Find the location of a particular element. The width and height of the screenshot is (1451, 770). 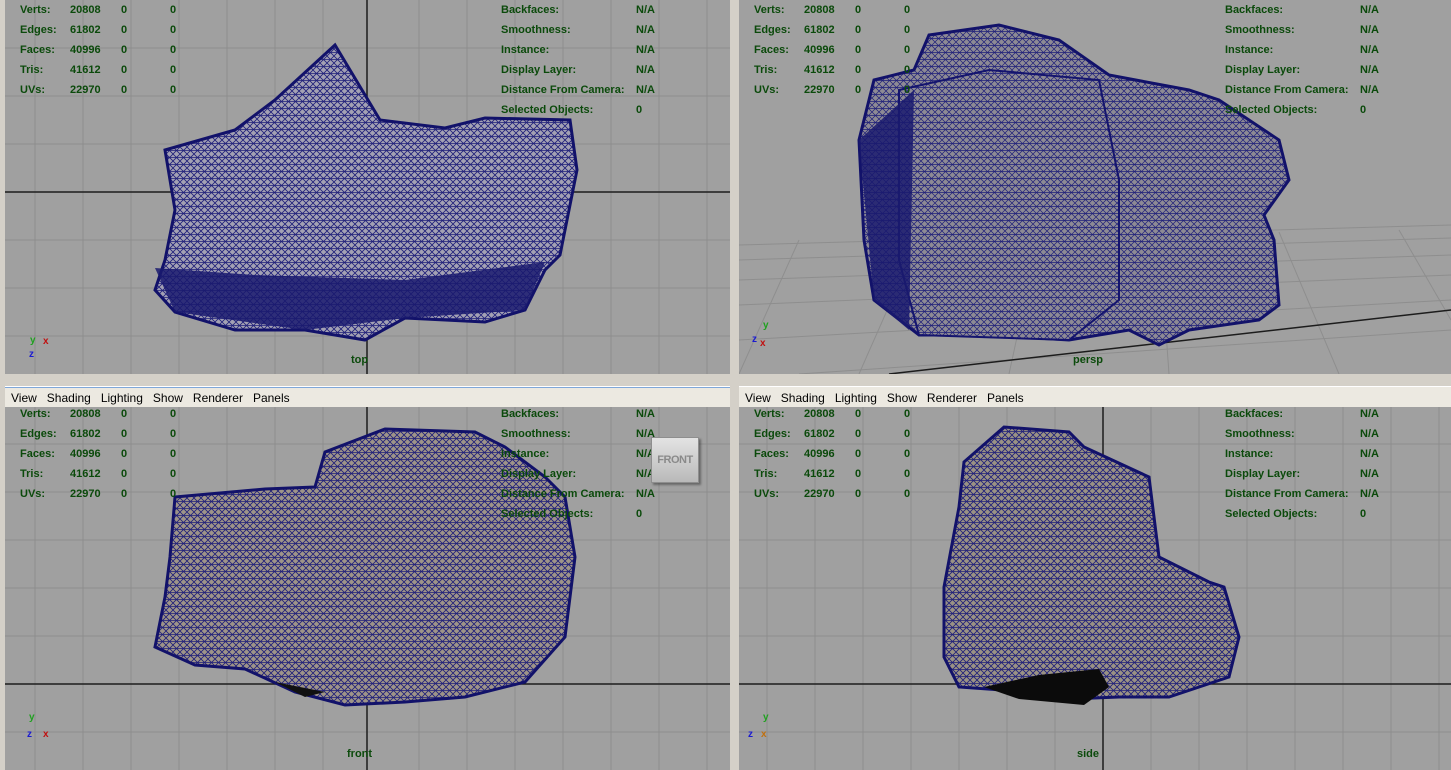

camera-name-persp: persp is located at coordinates (1088, 360).